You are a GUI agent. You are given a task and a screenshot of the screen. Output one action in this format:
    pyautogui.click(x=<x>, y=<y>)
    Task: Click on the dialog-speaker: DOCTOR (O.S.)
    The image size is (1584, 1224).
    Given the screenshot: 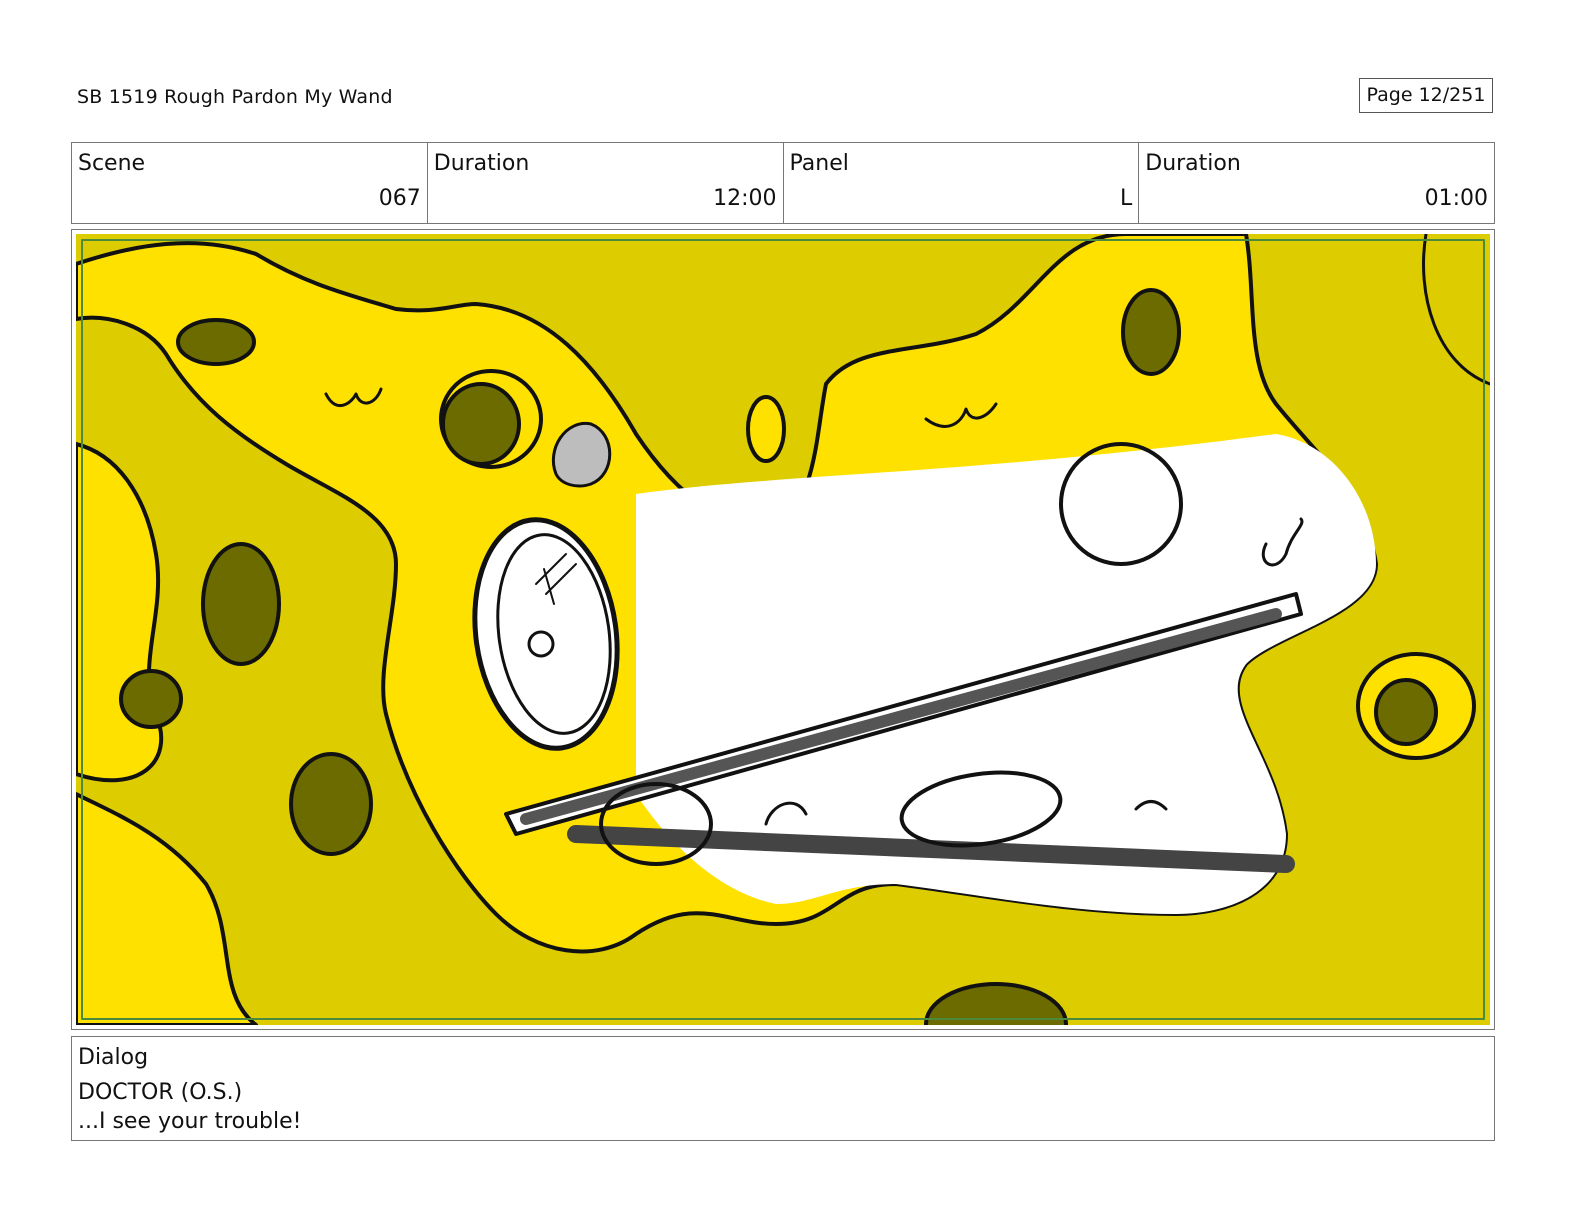 What is the action you would take?
    pyautogui.click(x=160, y=1092)
    